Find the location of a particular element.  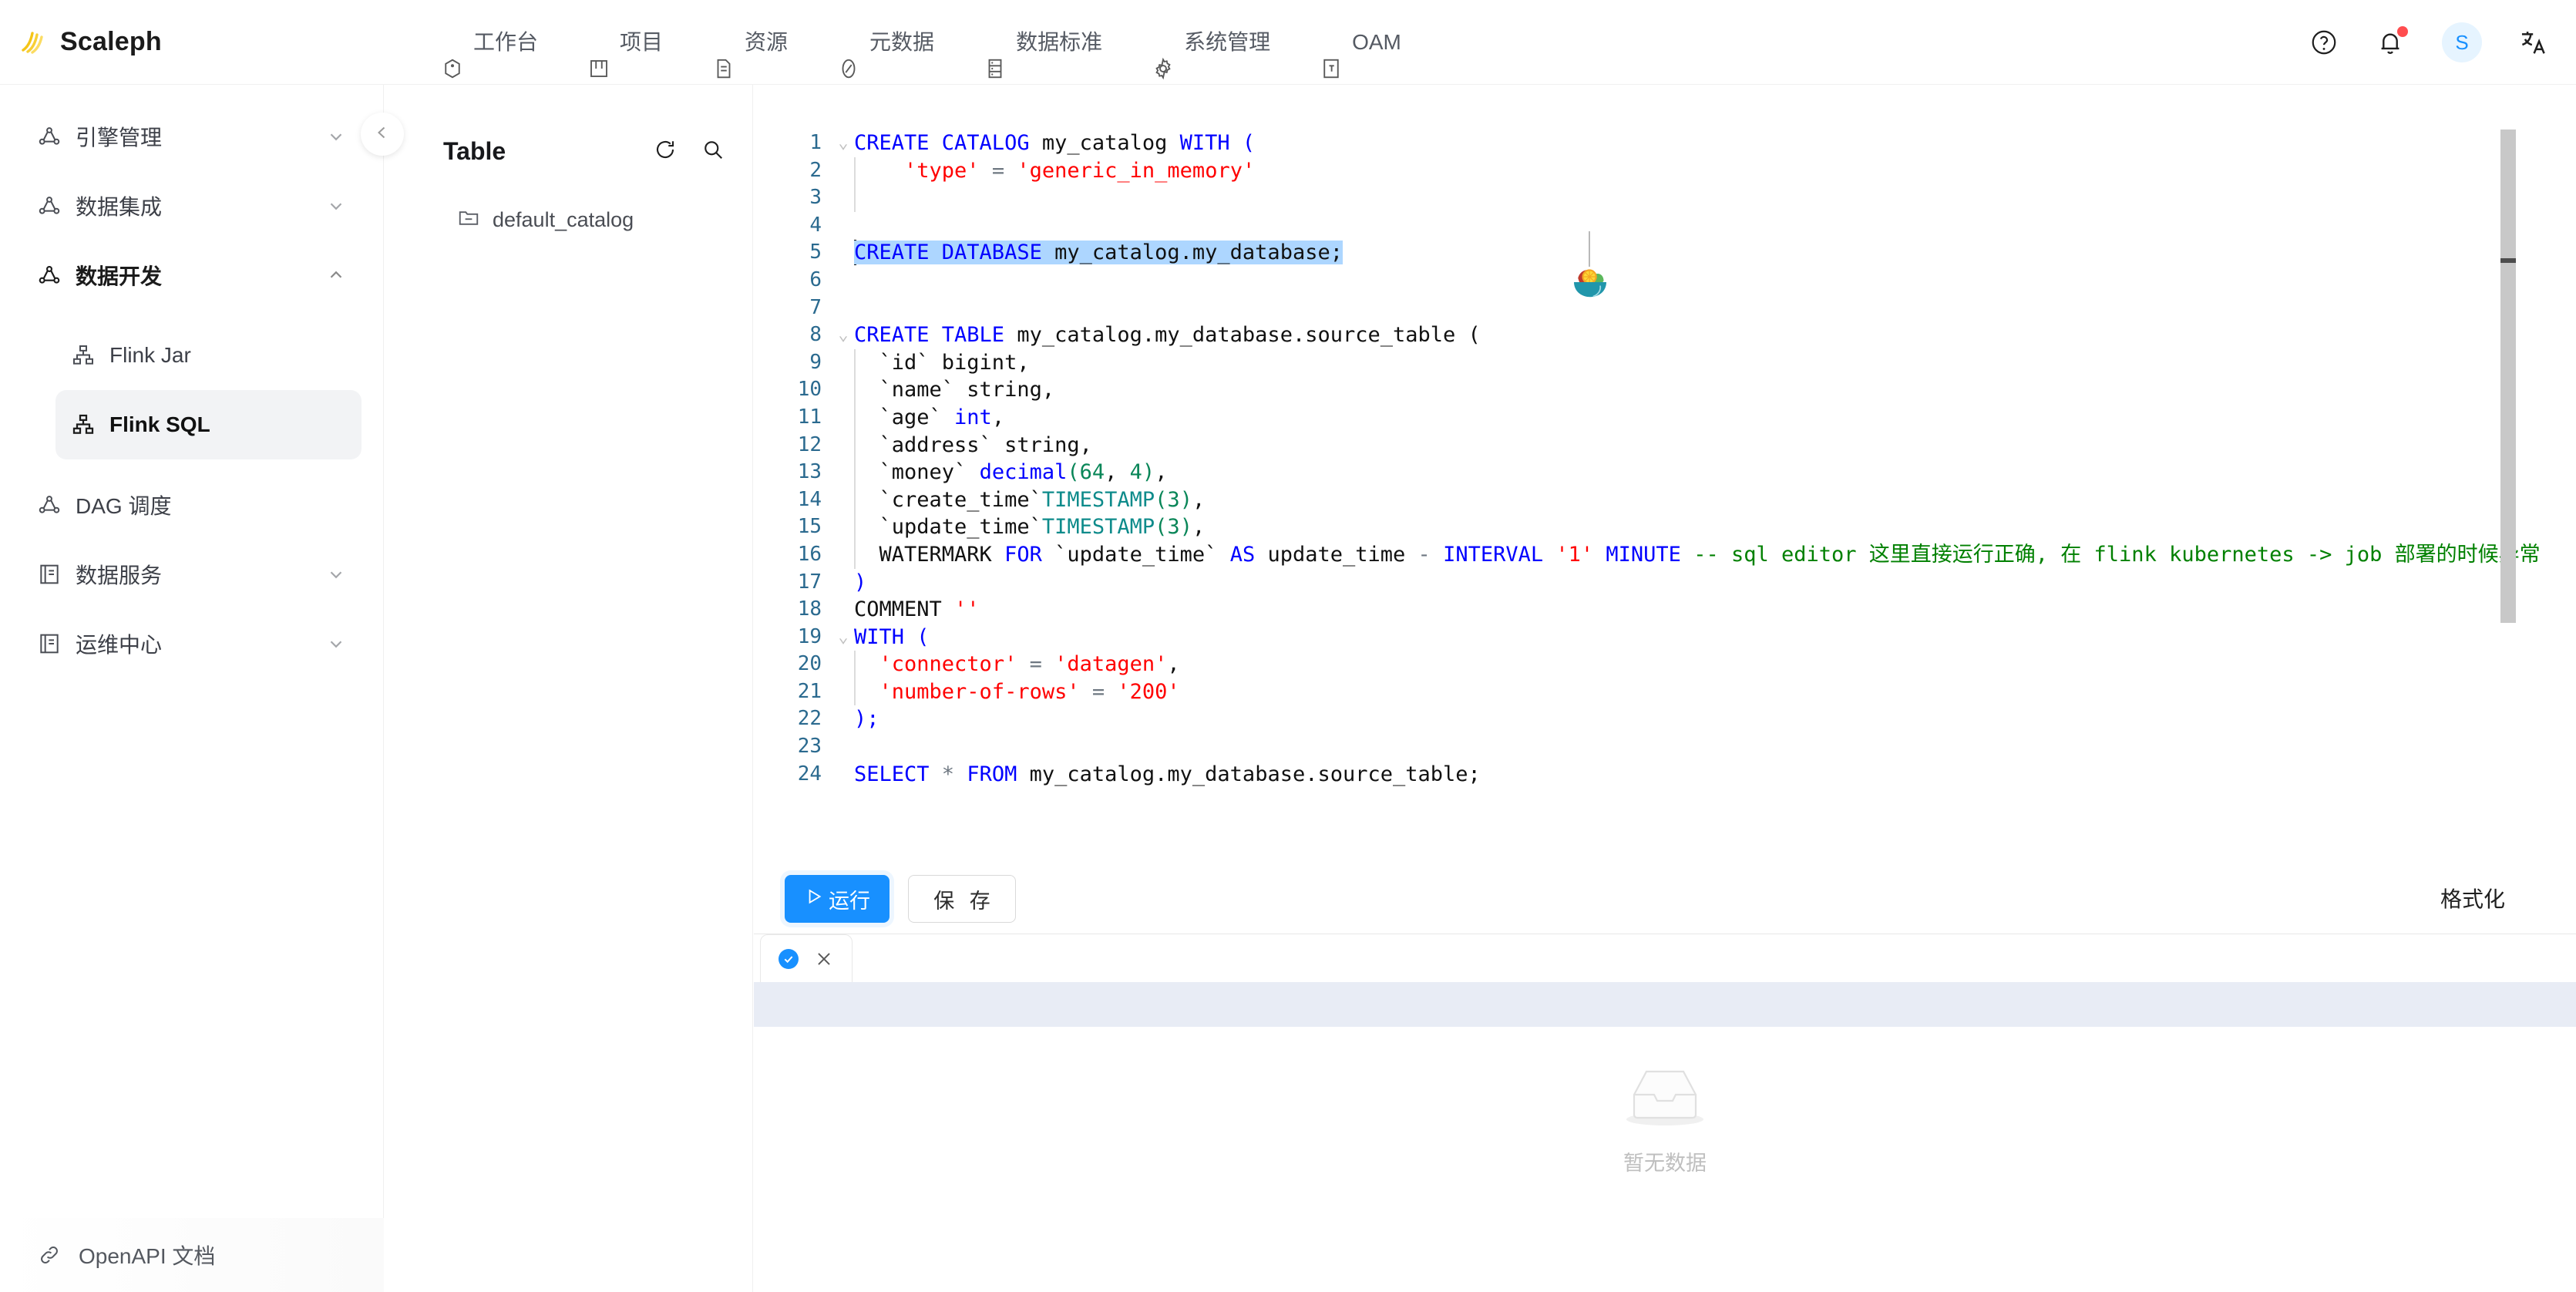

chevron-left-icon is located at coordinates (382, 135).